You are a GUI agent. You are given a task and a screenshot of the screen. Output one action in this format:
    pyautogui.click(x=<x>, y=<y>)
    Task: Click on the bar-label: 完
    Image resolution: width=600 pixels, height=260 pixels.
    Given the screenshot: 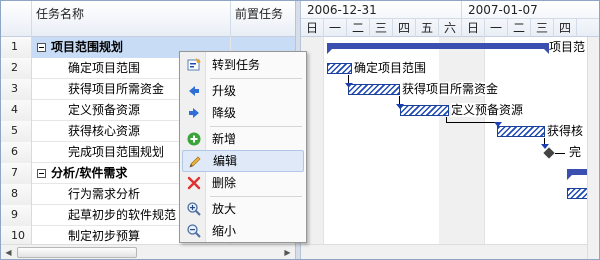 What is the action you would take?
    pyautogui.click(x=575, y=152)
    